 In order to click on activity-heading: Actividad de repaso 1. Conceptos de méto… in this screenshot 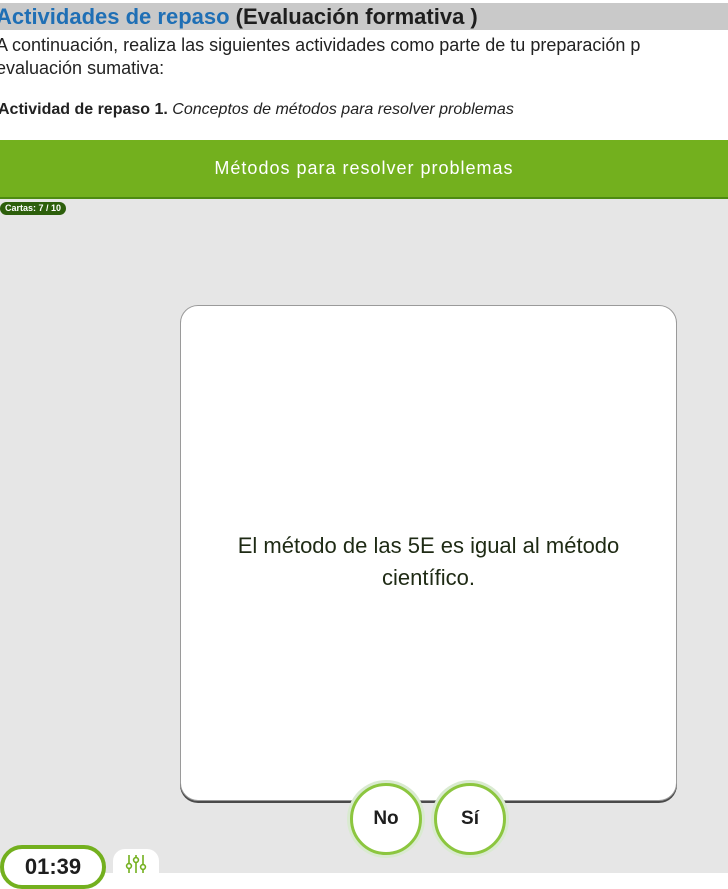, I will do `click(364, 110)`.